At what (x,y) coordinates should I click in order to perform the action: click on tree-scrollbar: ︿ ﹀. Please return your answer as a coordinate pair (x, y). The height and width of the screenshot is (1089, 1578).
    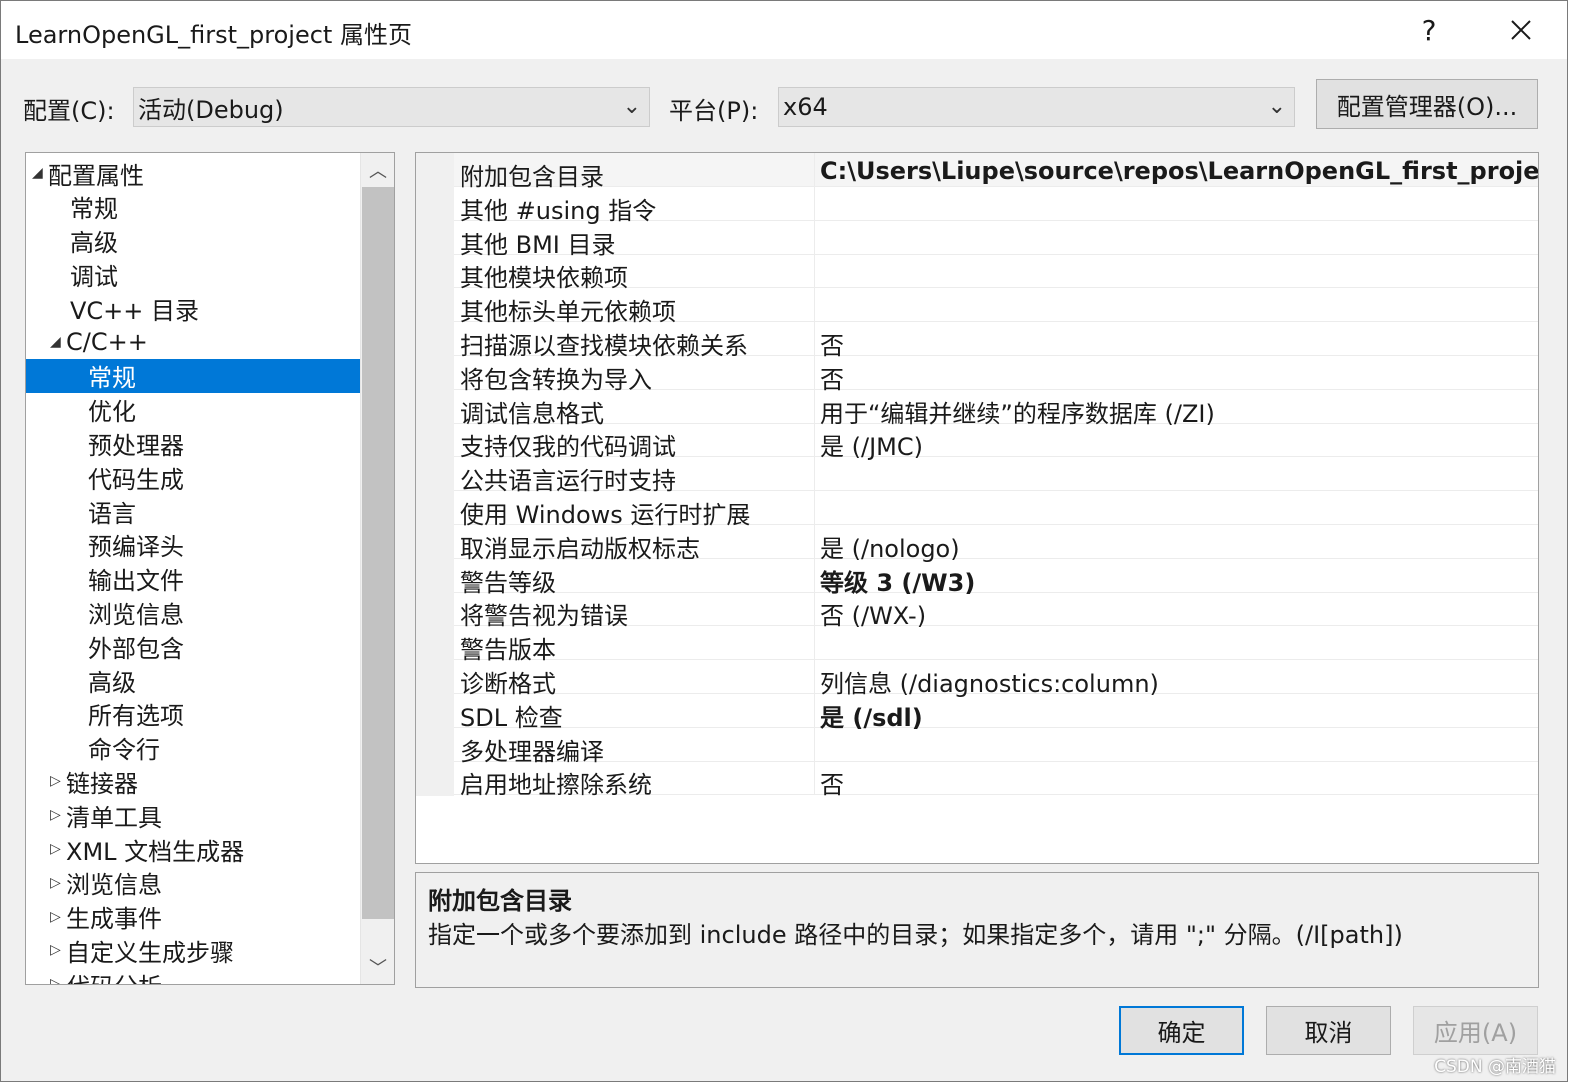
    Looking at the image, I should click on (377, 568).